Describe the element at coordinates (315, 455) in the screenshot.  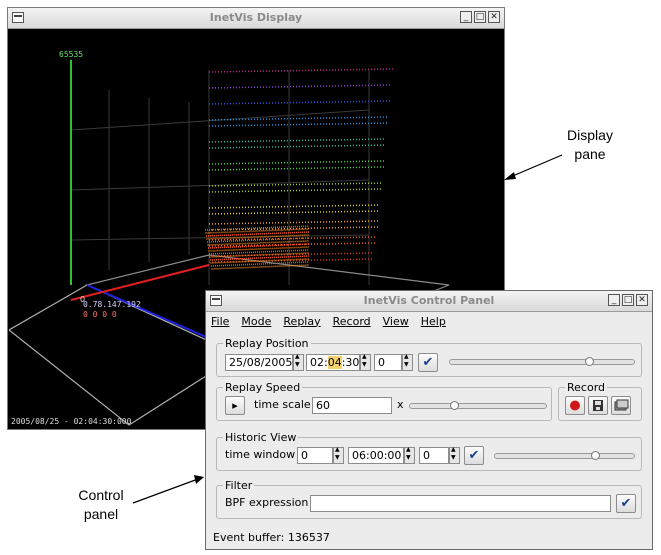
I see `time-window-days-field: 0` at that location.